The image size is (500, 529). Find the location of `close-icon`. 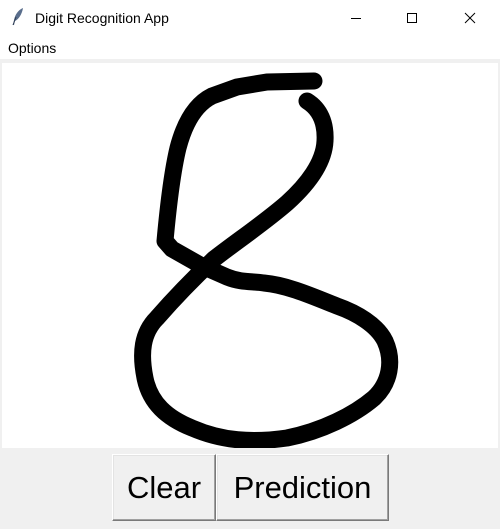

close-icon is located at coordinates (470, 18).